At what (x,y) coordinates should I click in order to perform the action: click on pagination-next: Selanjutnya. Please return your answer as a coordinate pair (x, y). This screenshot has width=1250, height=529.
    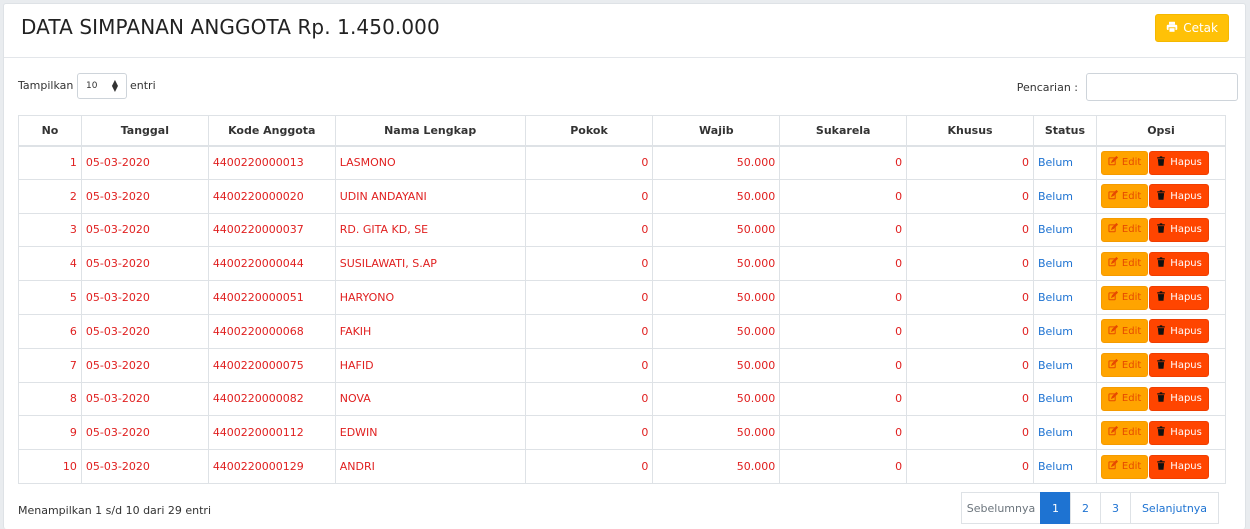
    Looking at the image, I should click on (1174, 508).